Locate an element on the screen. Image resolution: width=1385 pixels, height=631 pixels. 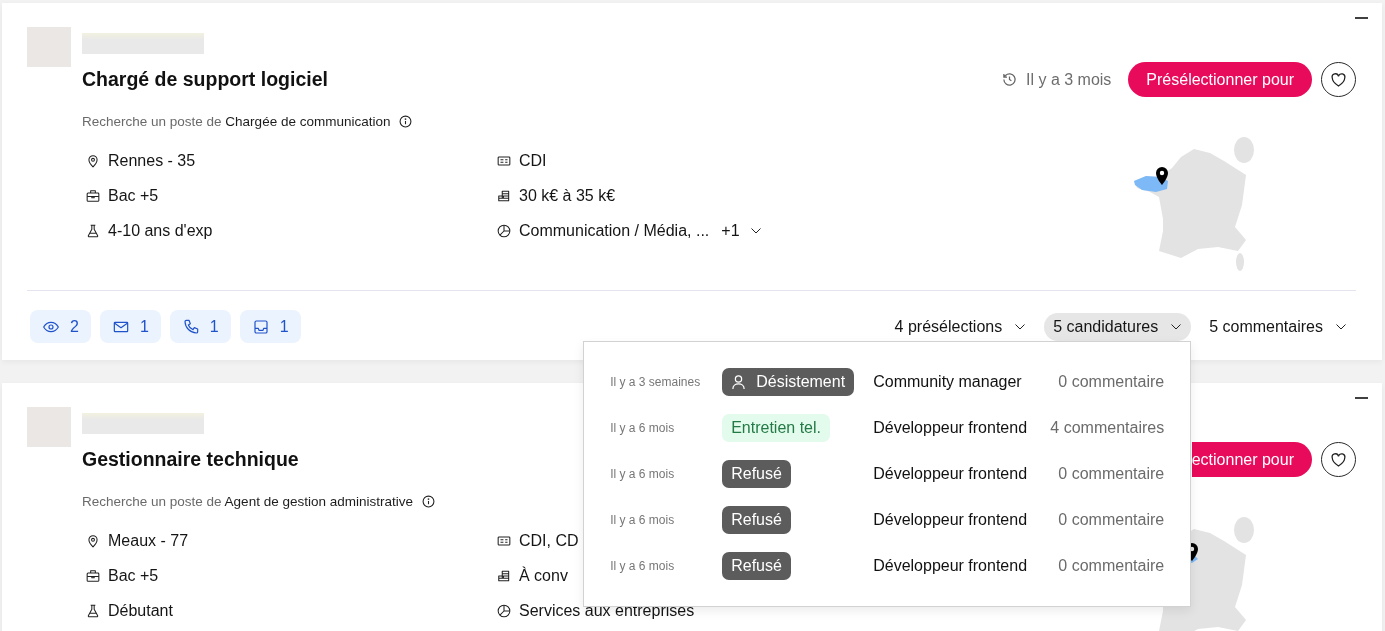
application-date: Il y a 3 semaines is located at coordinates (656, 381).